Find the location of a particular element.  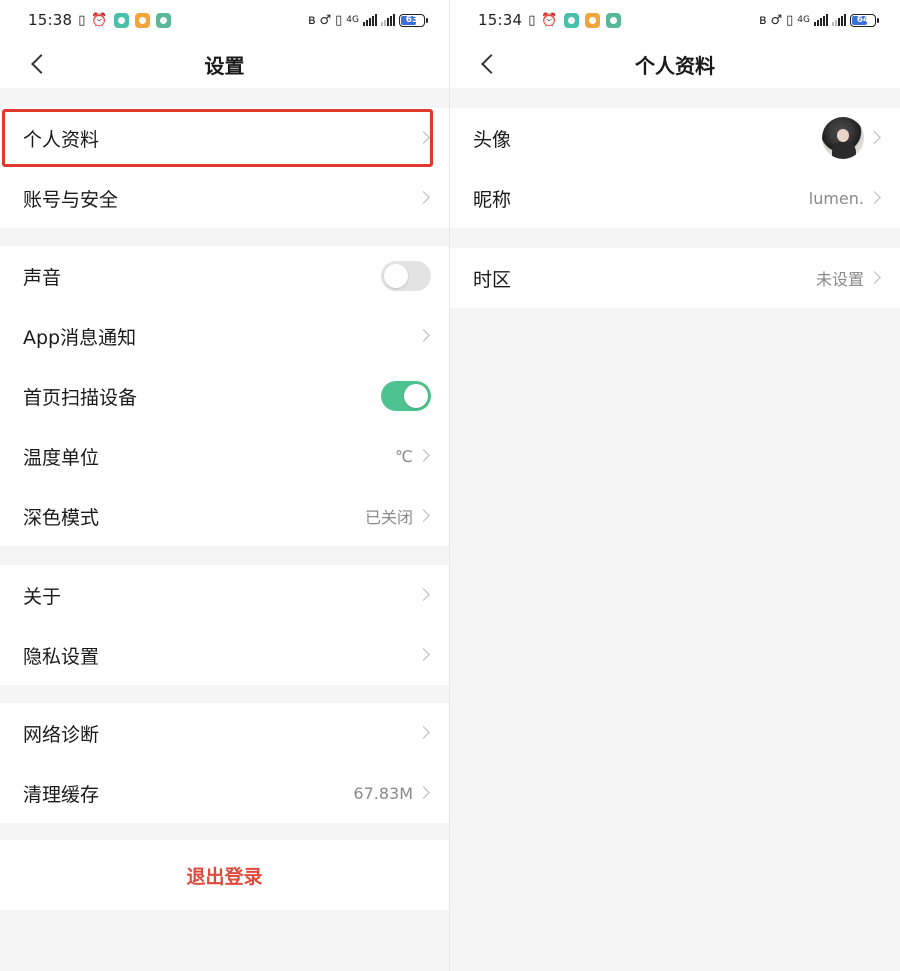

page-title: 设置 is located at coordinates (224, 65).